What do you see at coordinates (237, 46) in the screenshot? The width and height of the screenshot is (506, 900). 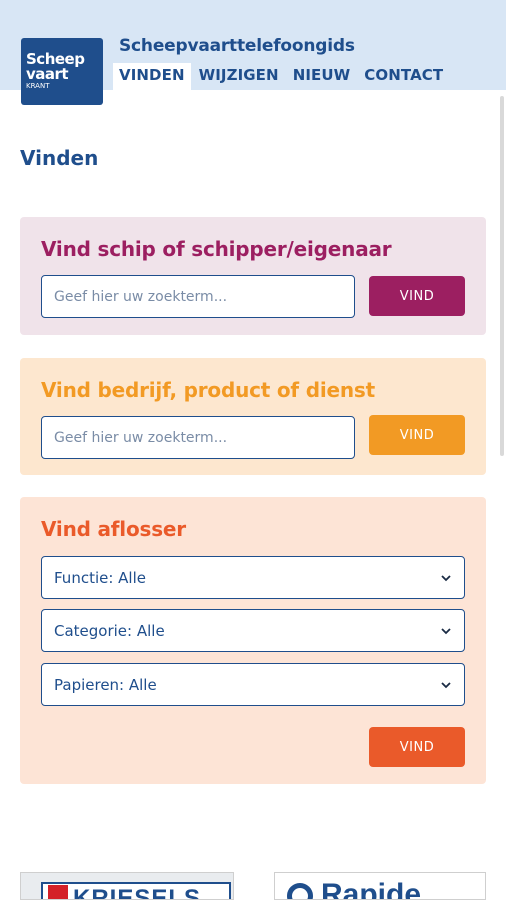 I see `site-title: Scheepvaarttelefoongids` at bounding box center [237, 46].